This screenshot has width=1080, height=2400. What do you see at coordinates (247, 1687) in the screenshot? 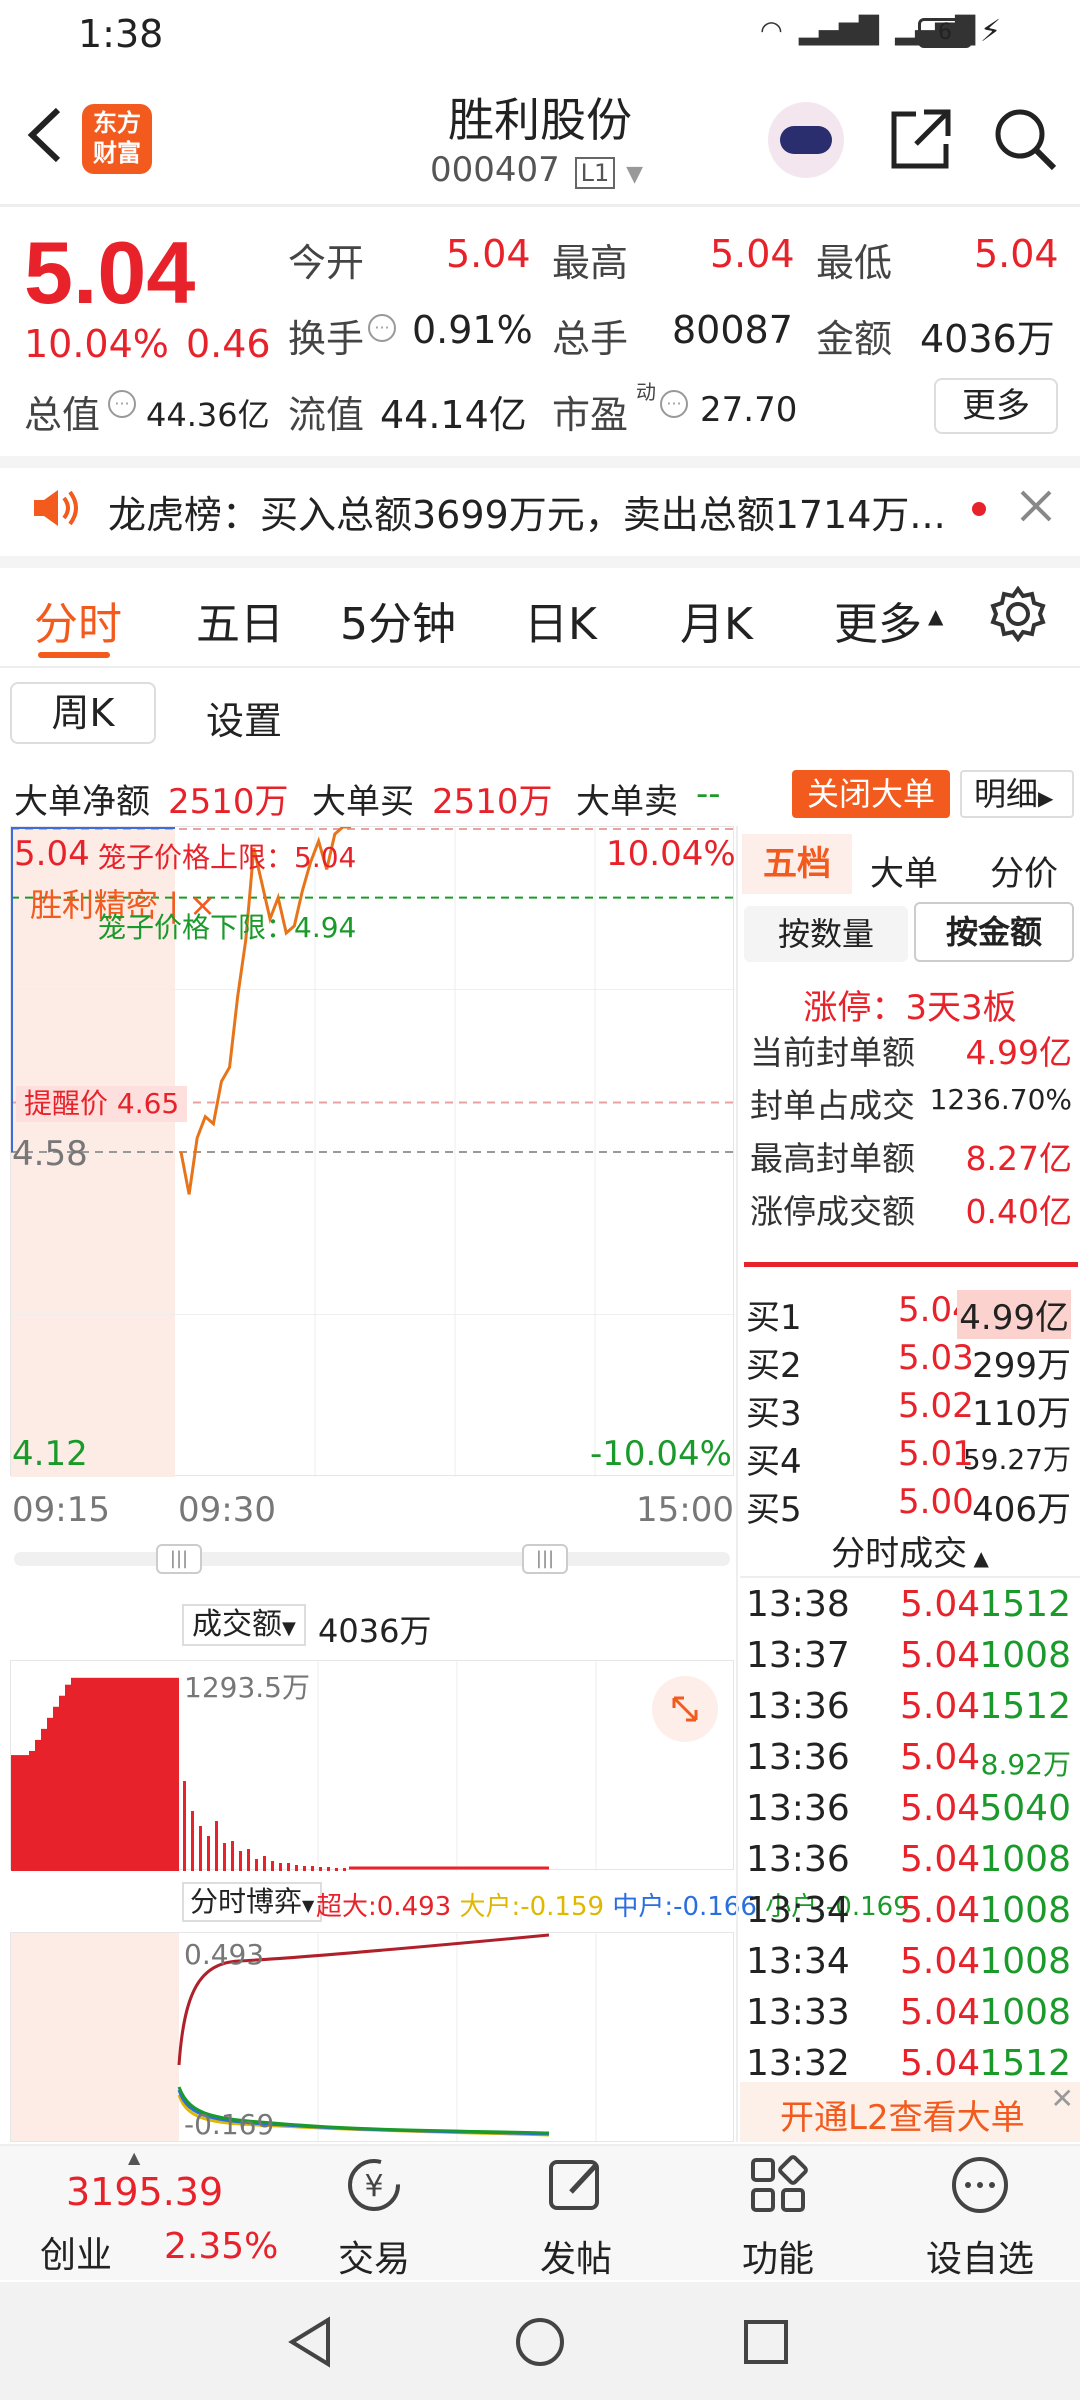
I see `volume-axis-label: 1293.5万` at bounding box center [247, 1687].